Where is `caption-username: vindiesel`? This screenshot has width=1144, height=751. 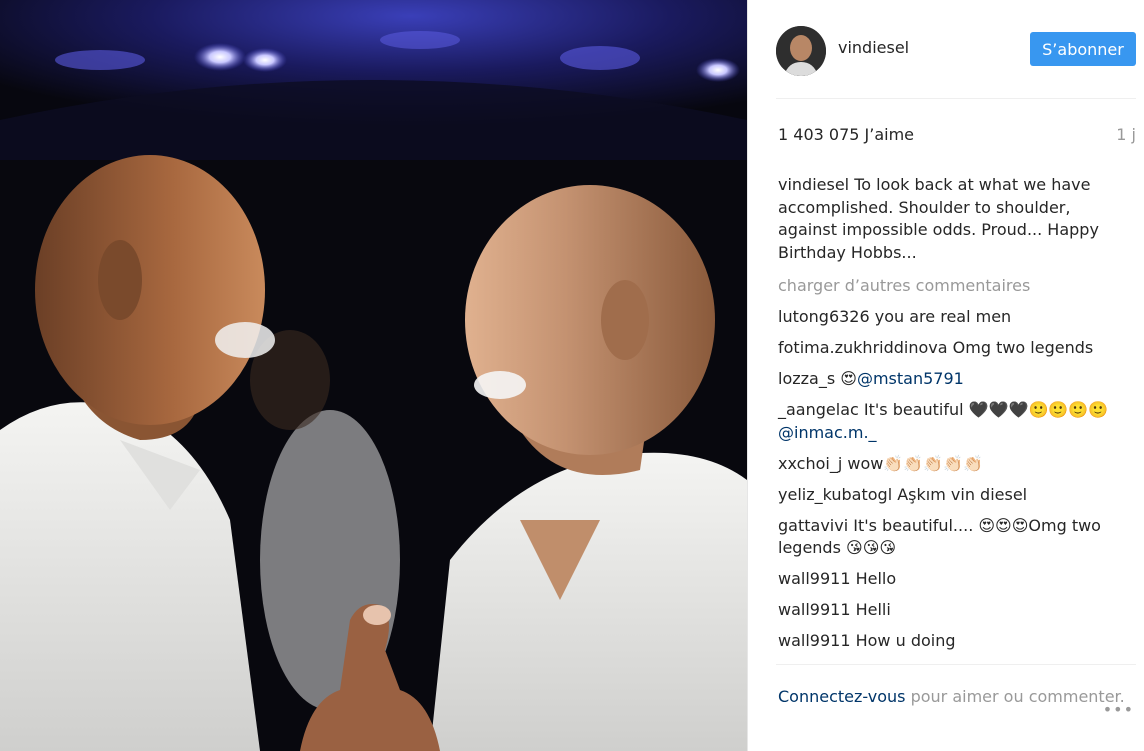
caption-username: vindiesel is located at coordinates (813, 184).